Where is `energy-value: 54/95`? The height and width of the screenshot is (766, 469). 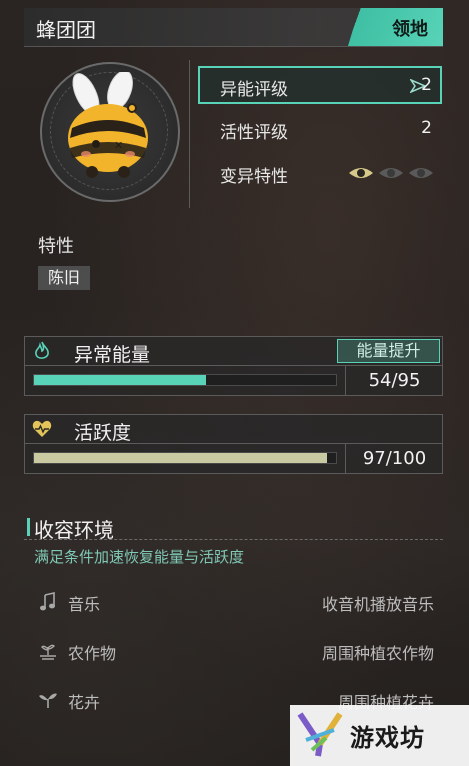 energy-value: 54/95 is located at coordinates (394, 381).